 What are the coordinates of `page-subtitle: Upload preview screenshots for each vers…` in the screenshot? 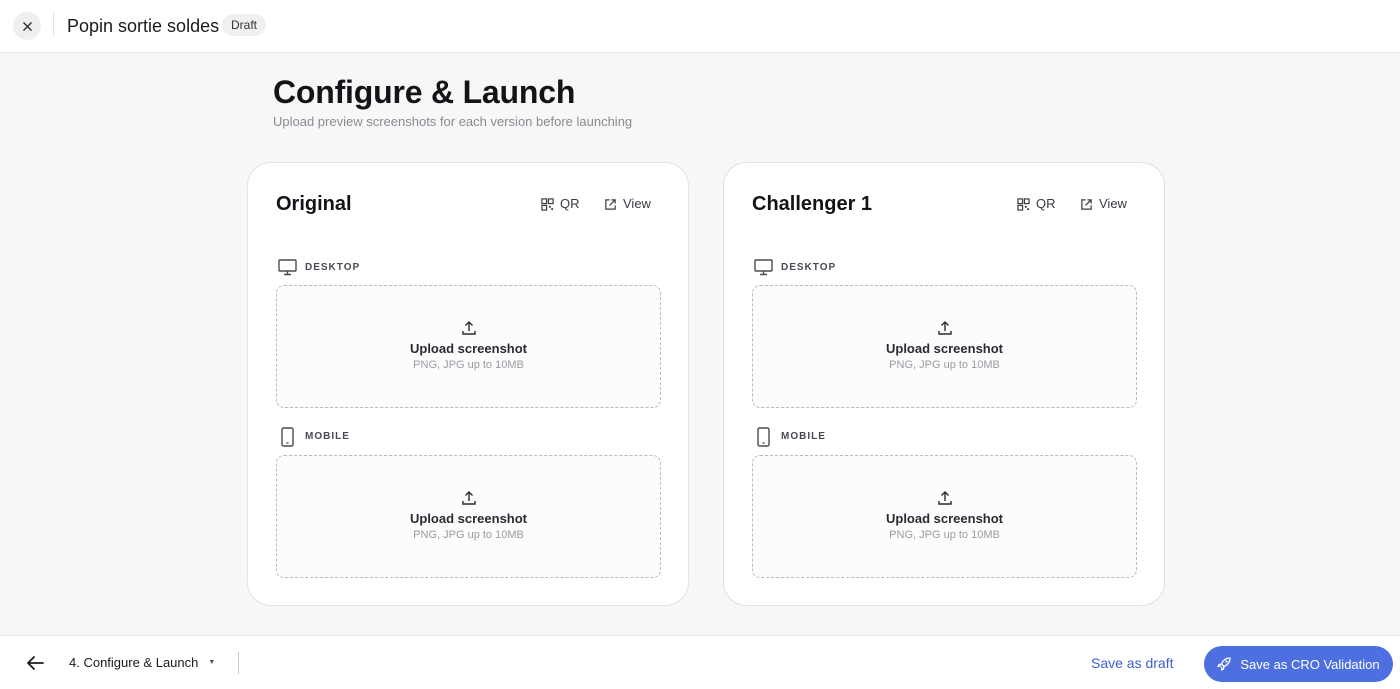 It's located at (453, 121).